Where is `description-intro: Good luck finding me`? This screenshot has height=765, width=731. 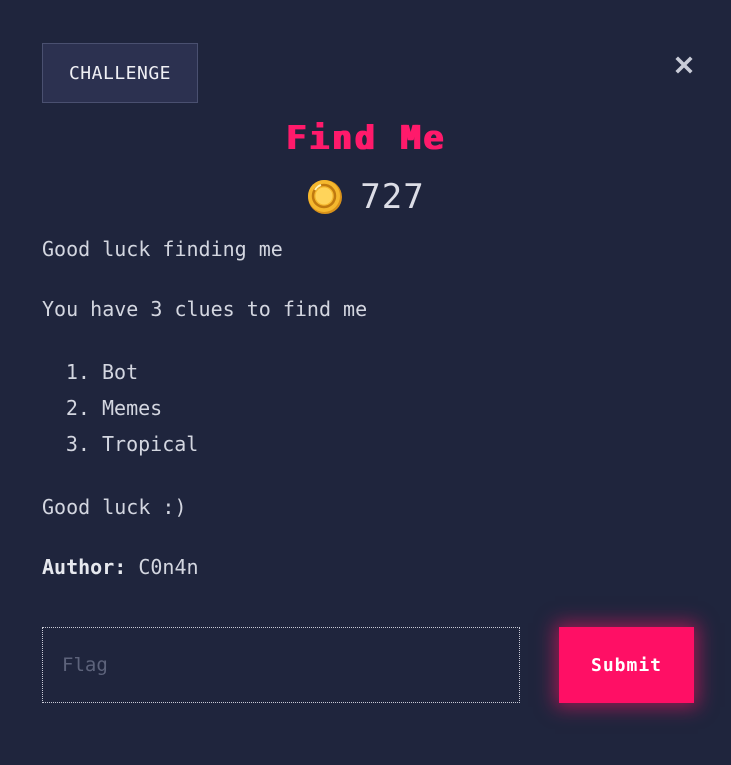
description-intro: Good luck finding me is located at coordinates (162, 249).